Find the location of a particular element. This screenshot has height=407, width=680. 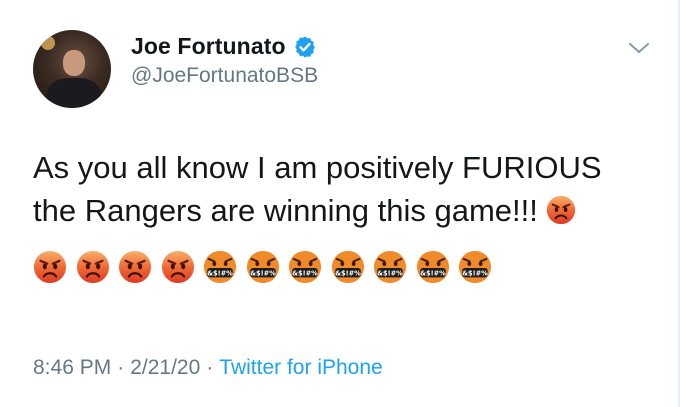

author-handle: @JoeFortunatoBSB is located at coordinates (224, 76).